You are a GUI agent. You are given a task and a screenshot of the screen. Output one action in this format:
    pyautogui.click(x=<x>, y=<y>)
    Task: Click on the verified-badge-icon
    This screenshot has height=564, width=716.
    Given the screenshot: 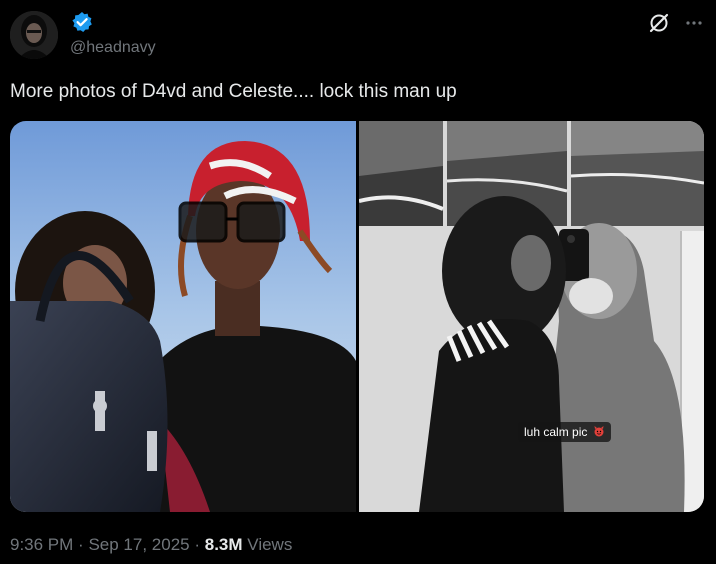 What is the action you would take?
    pyautogui.click(x=82, y=22)
    